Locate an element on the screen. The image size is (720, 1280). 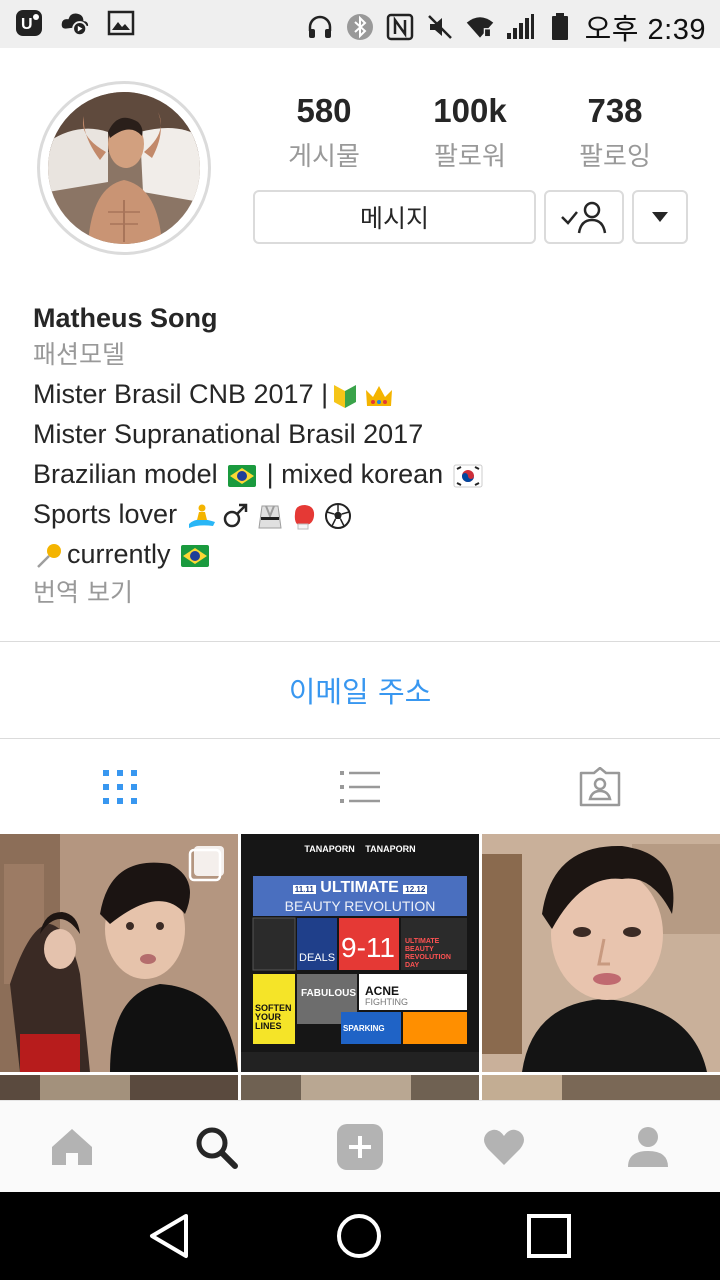
nav-add is located at coordinates (360, 1147).